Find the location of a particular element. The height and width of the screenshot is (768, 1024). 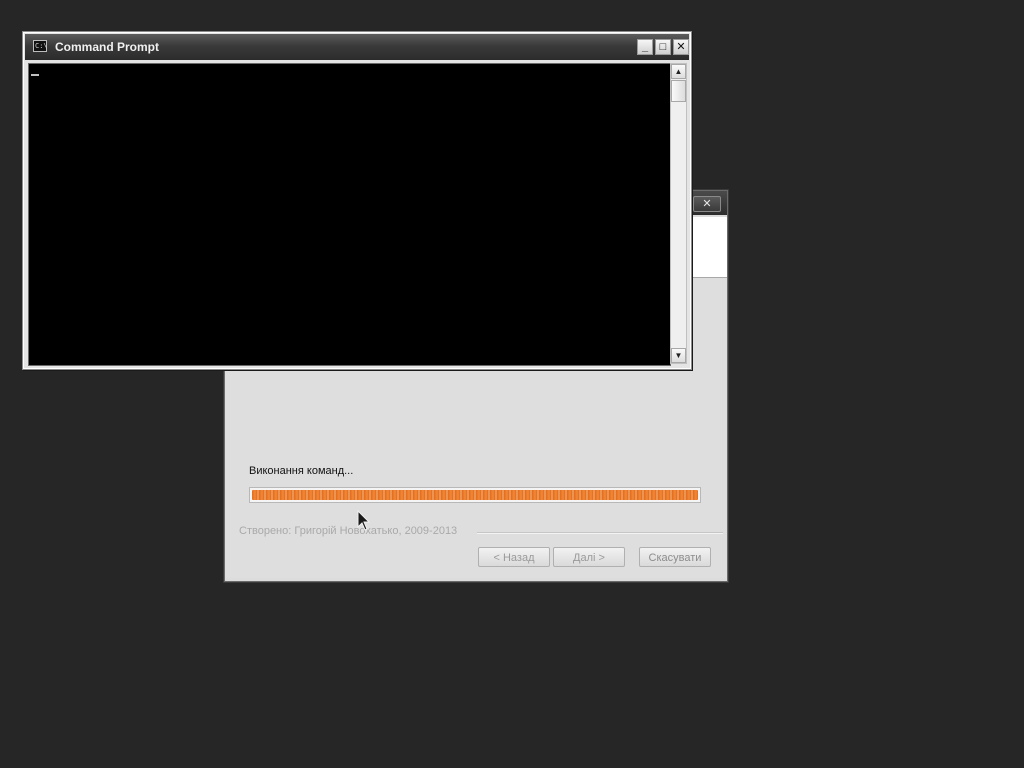

arrow-down-icon: ▼ is located at coordinates (678, 355).